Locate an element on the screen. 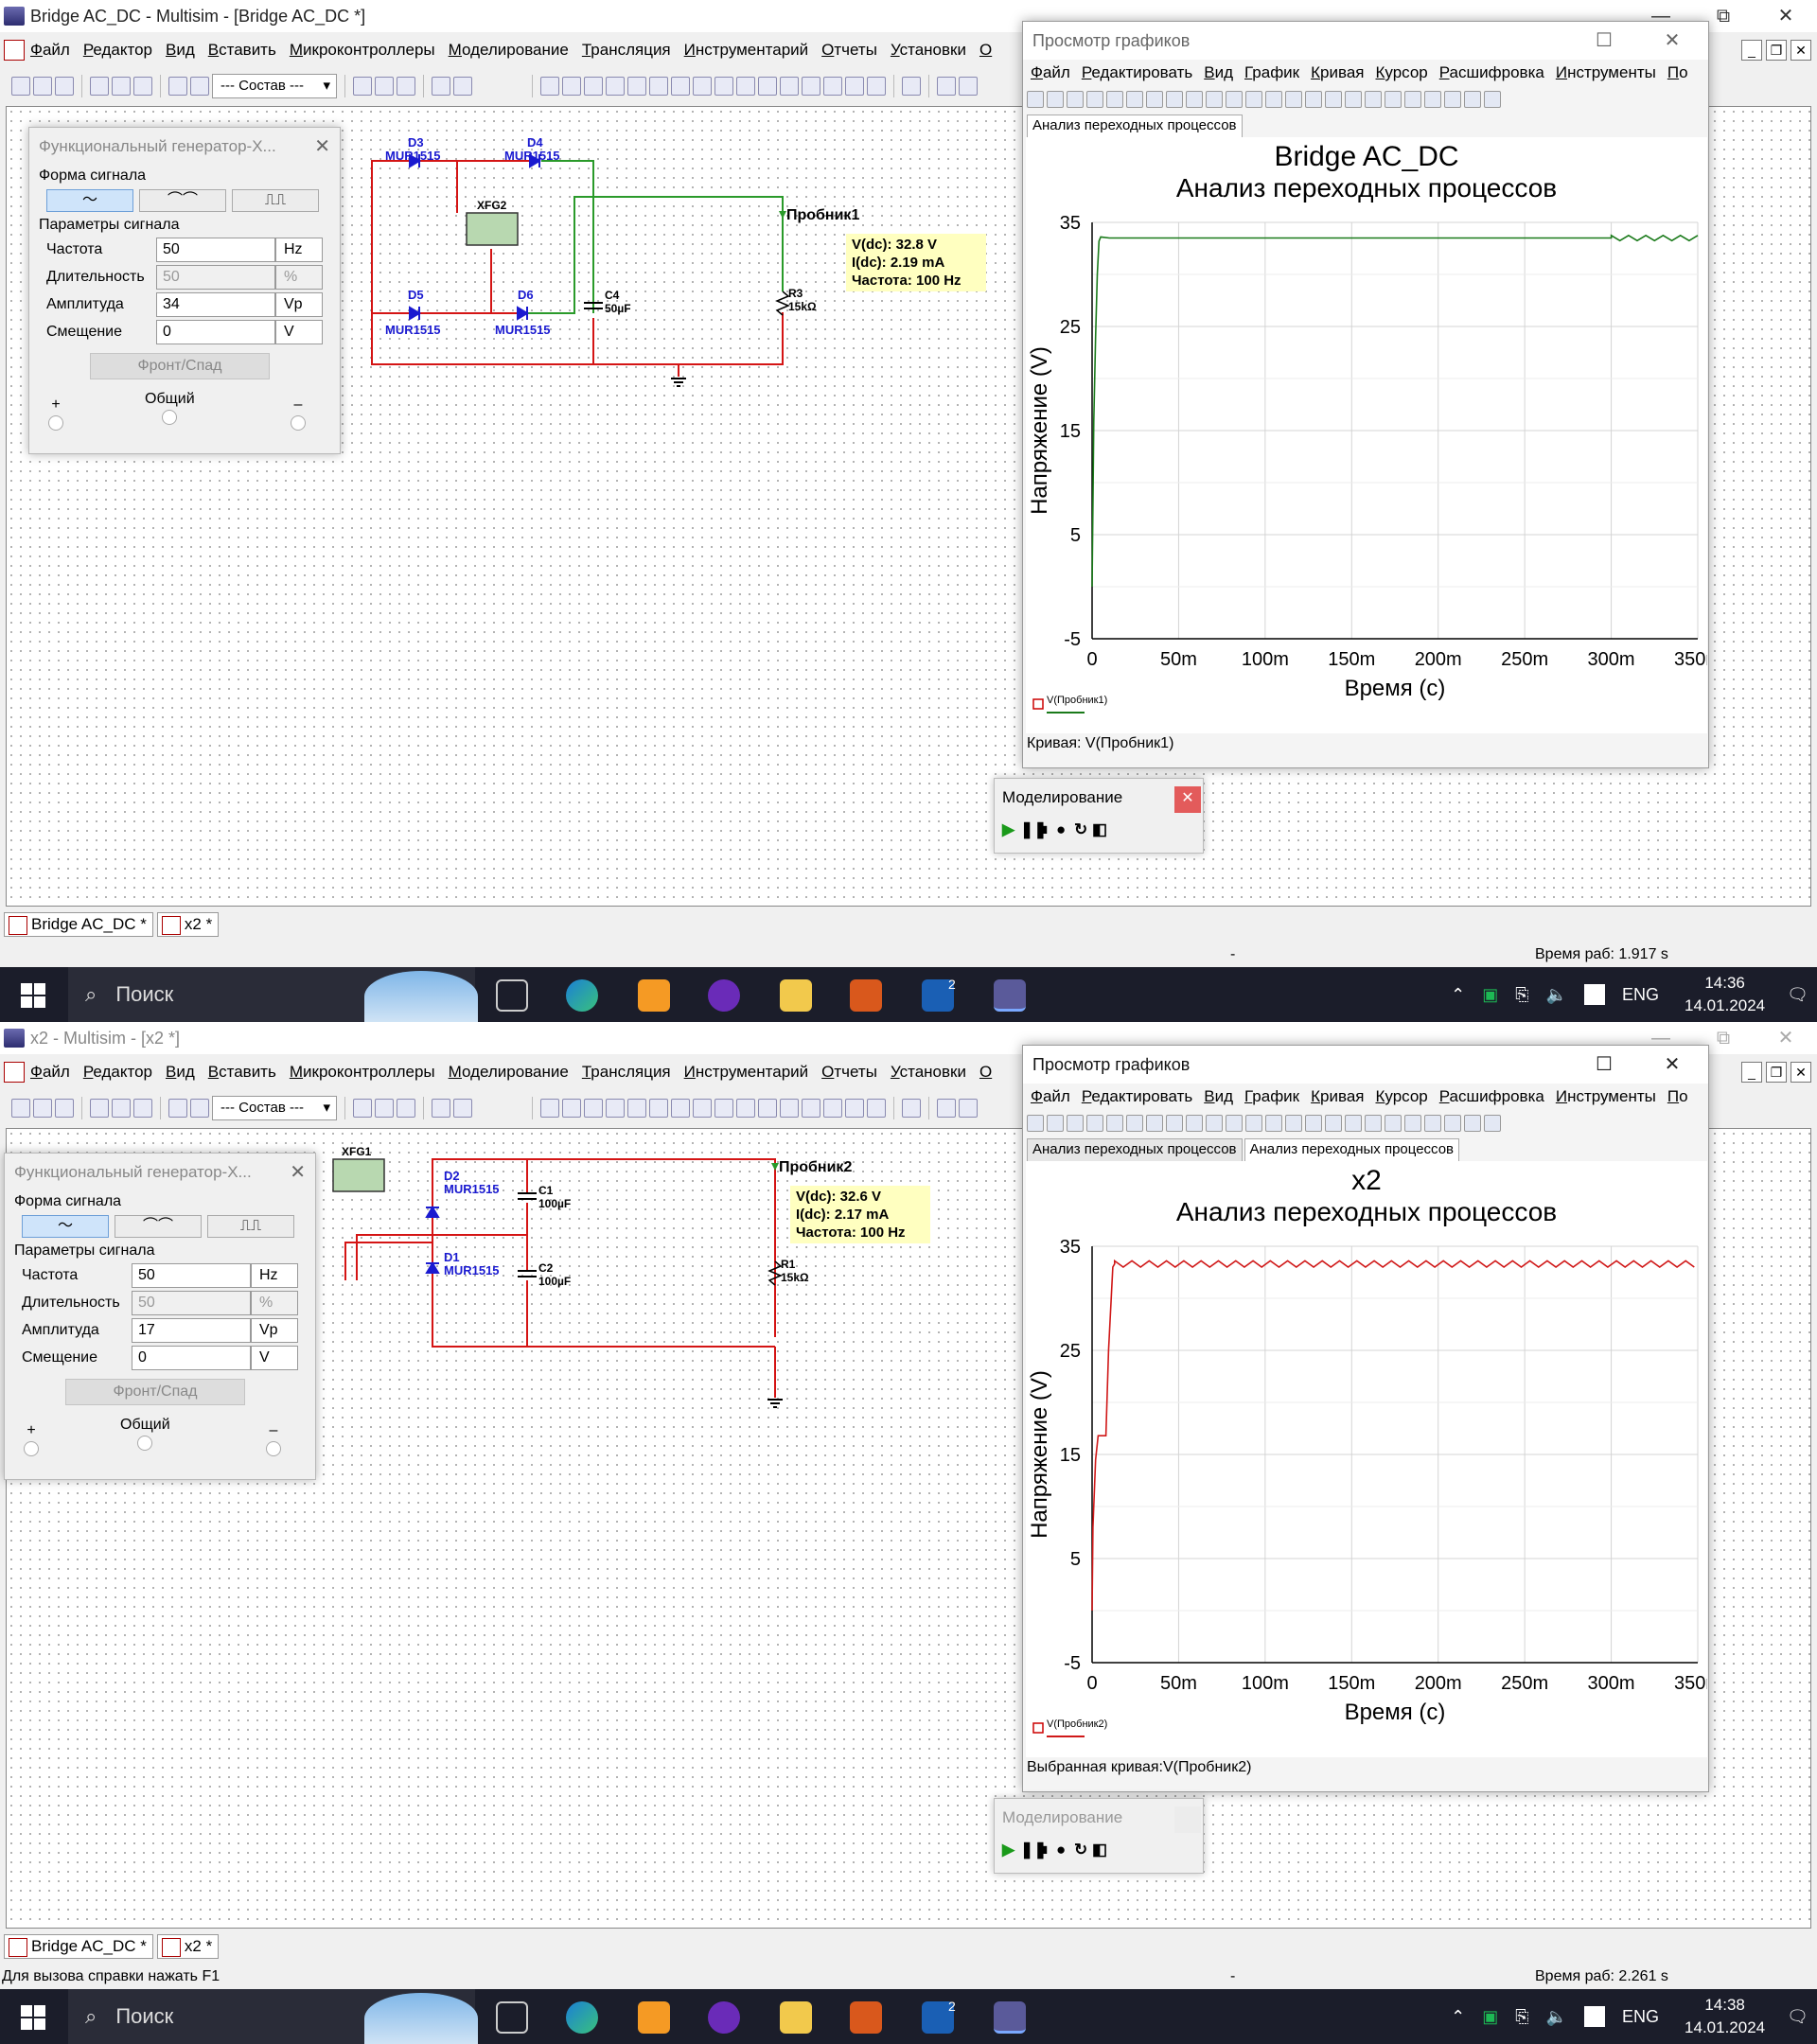 The image size is (1817, 2044). forward-annotate-icon is located at coordinates (406, 86).